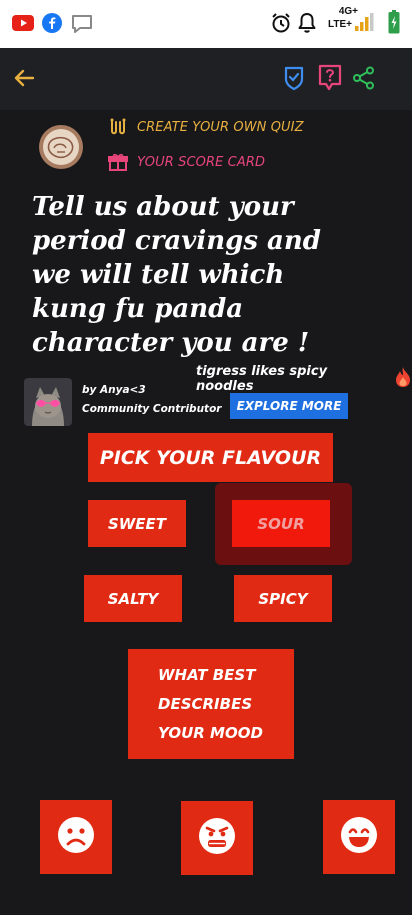  I want to click on option-salty-button: SALTY, so click(133, 598).